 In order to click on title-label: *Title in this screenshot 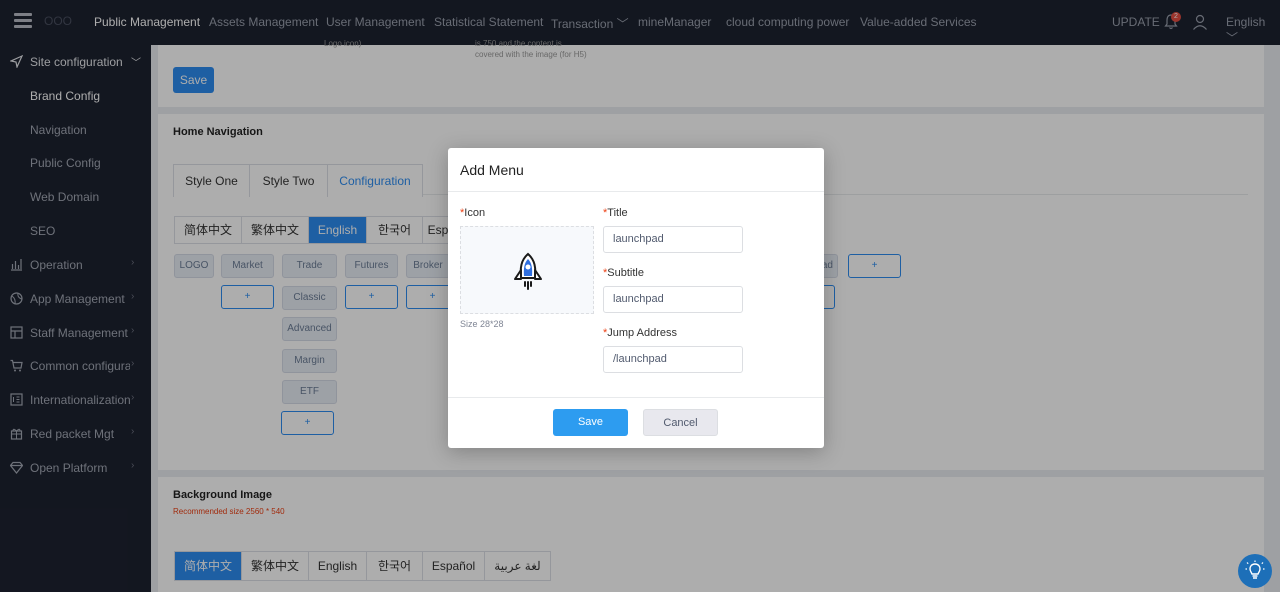, I will do `click(615, 213)`.